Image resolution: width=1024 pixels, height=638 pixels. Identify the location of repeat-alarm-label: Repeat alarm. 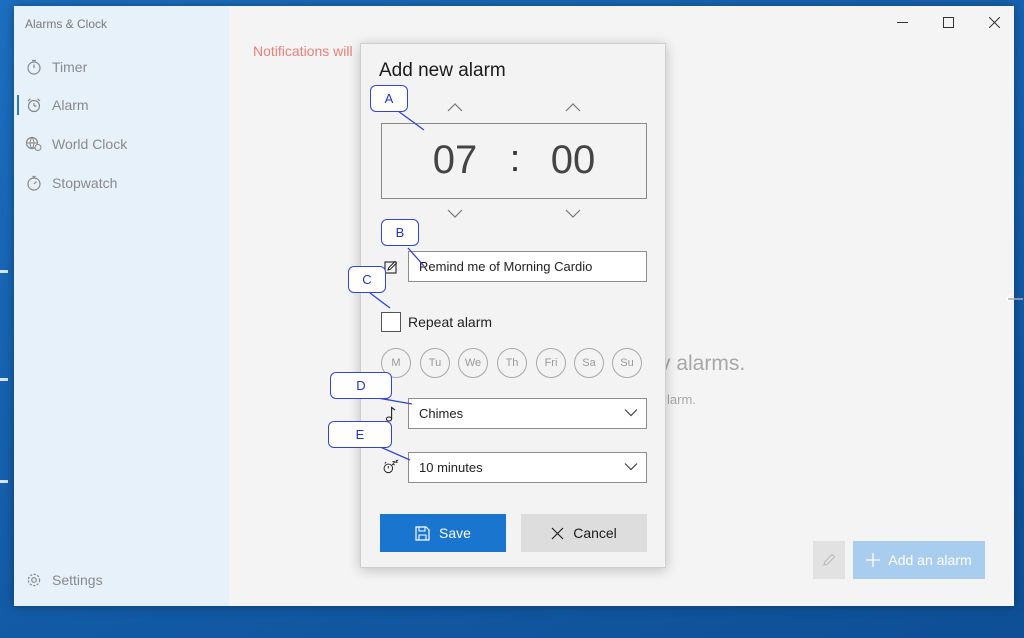
(450, 322).